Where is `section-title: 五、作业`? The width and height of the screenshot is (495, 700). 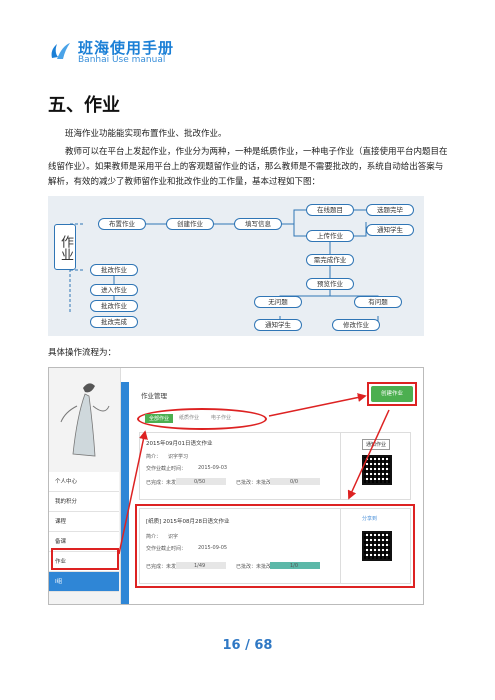
section-title: 五、作业 is located at coordinates (84, 105).